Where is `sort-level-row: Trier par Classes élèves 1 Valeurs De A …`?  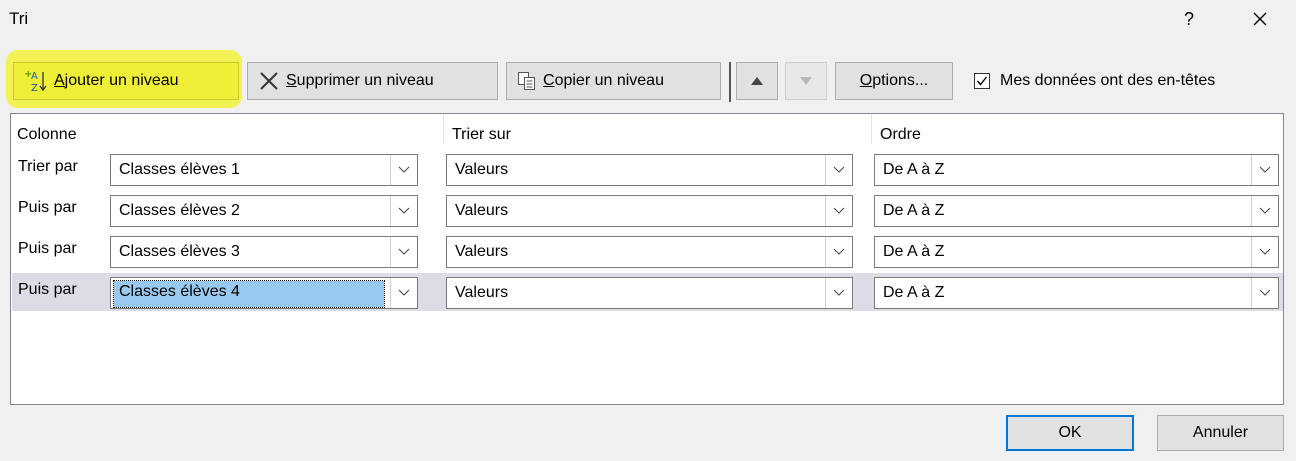
sort-level-row: Trier par Classes élèves 1 Valeurs De A … is located at coordinates (647, 169).